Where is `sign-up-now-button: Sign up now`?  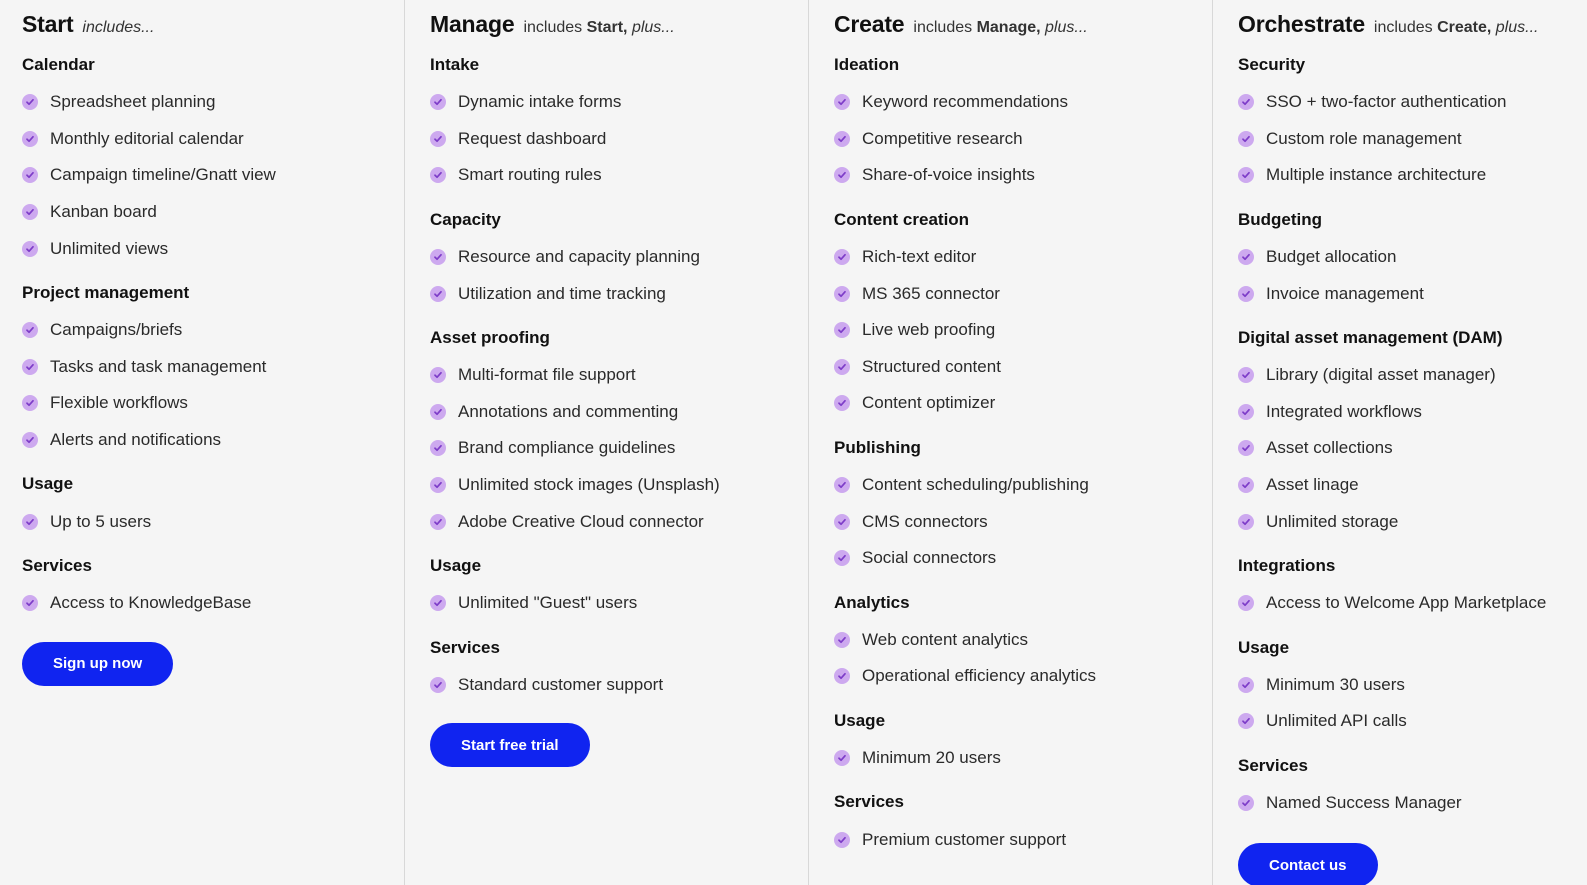
sign-up-now-button: Sign up now is located at coordinates (98, 663).